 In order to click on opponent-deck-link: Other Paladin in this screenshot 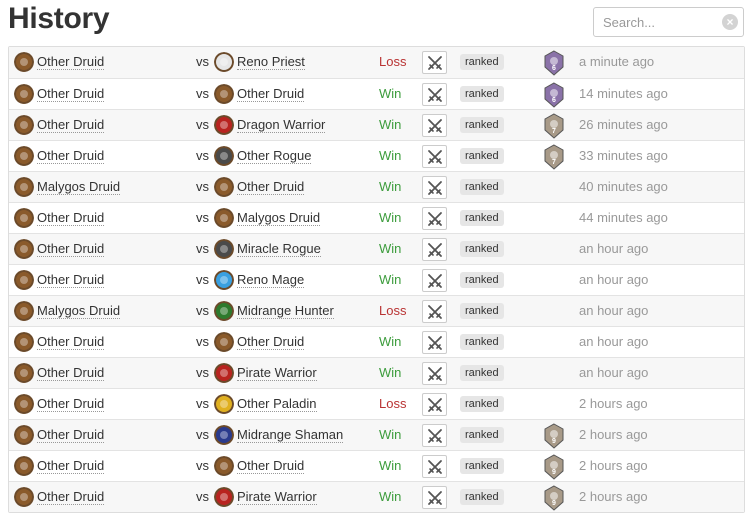, I will do `click(277, 404)`.